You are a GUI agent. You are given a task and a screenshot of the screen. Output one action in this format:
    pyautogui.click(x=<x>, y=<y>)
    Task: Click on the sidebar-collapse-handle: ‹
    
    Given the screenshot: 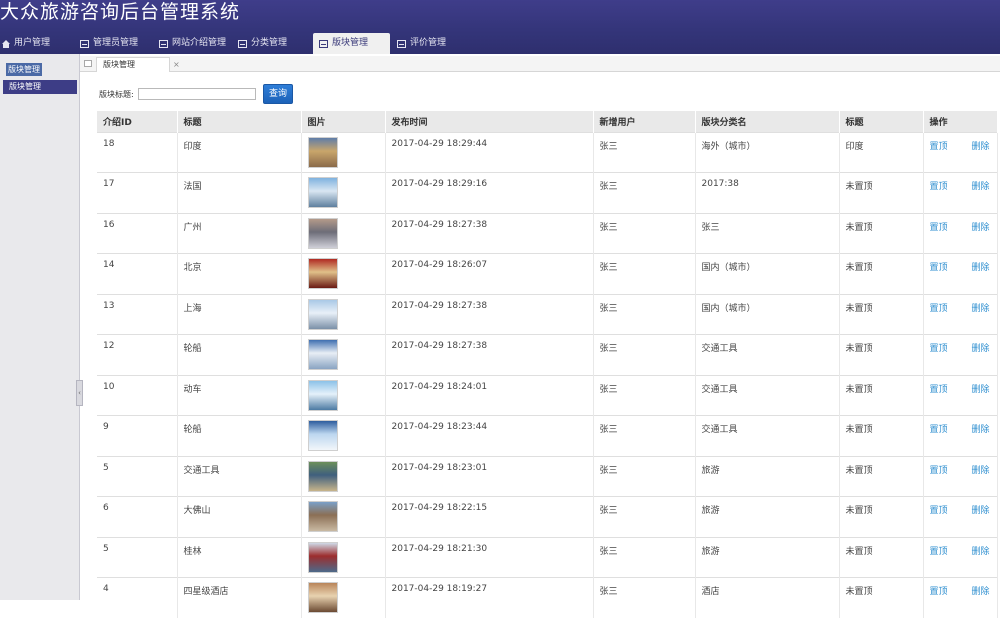 What is the action you would take?
    pyautogui.click(x=79, y=393)
    